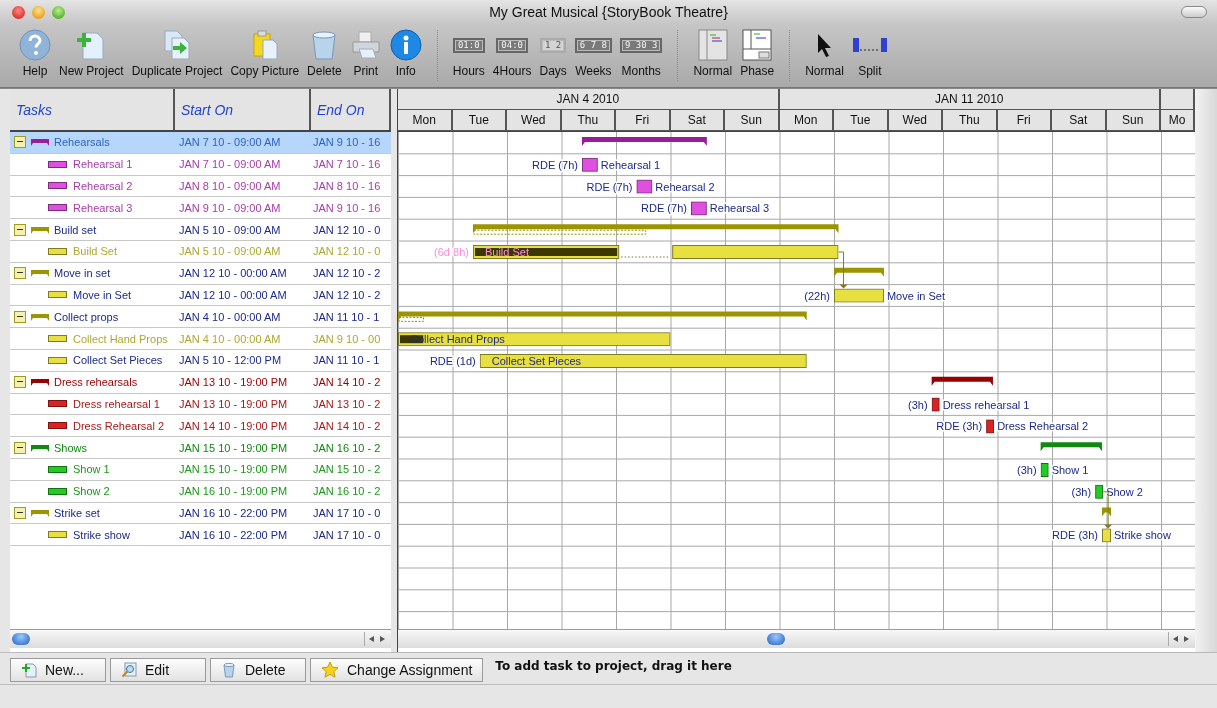  I want to click on toolbar-button: Help, so click(35, 55).